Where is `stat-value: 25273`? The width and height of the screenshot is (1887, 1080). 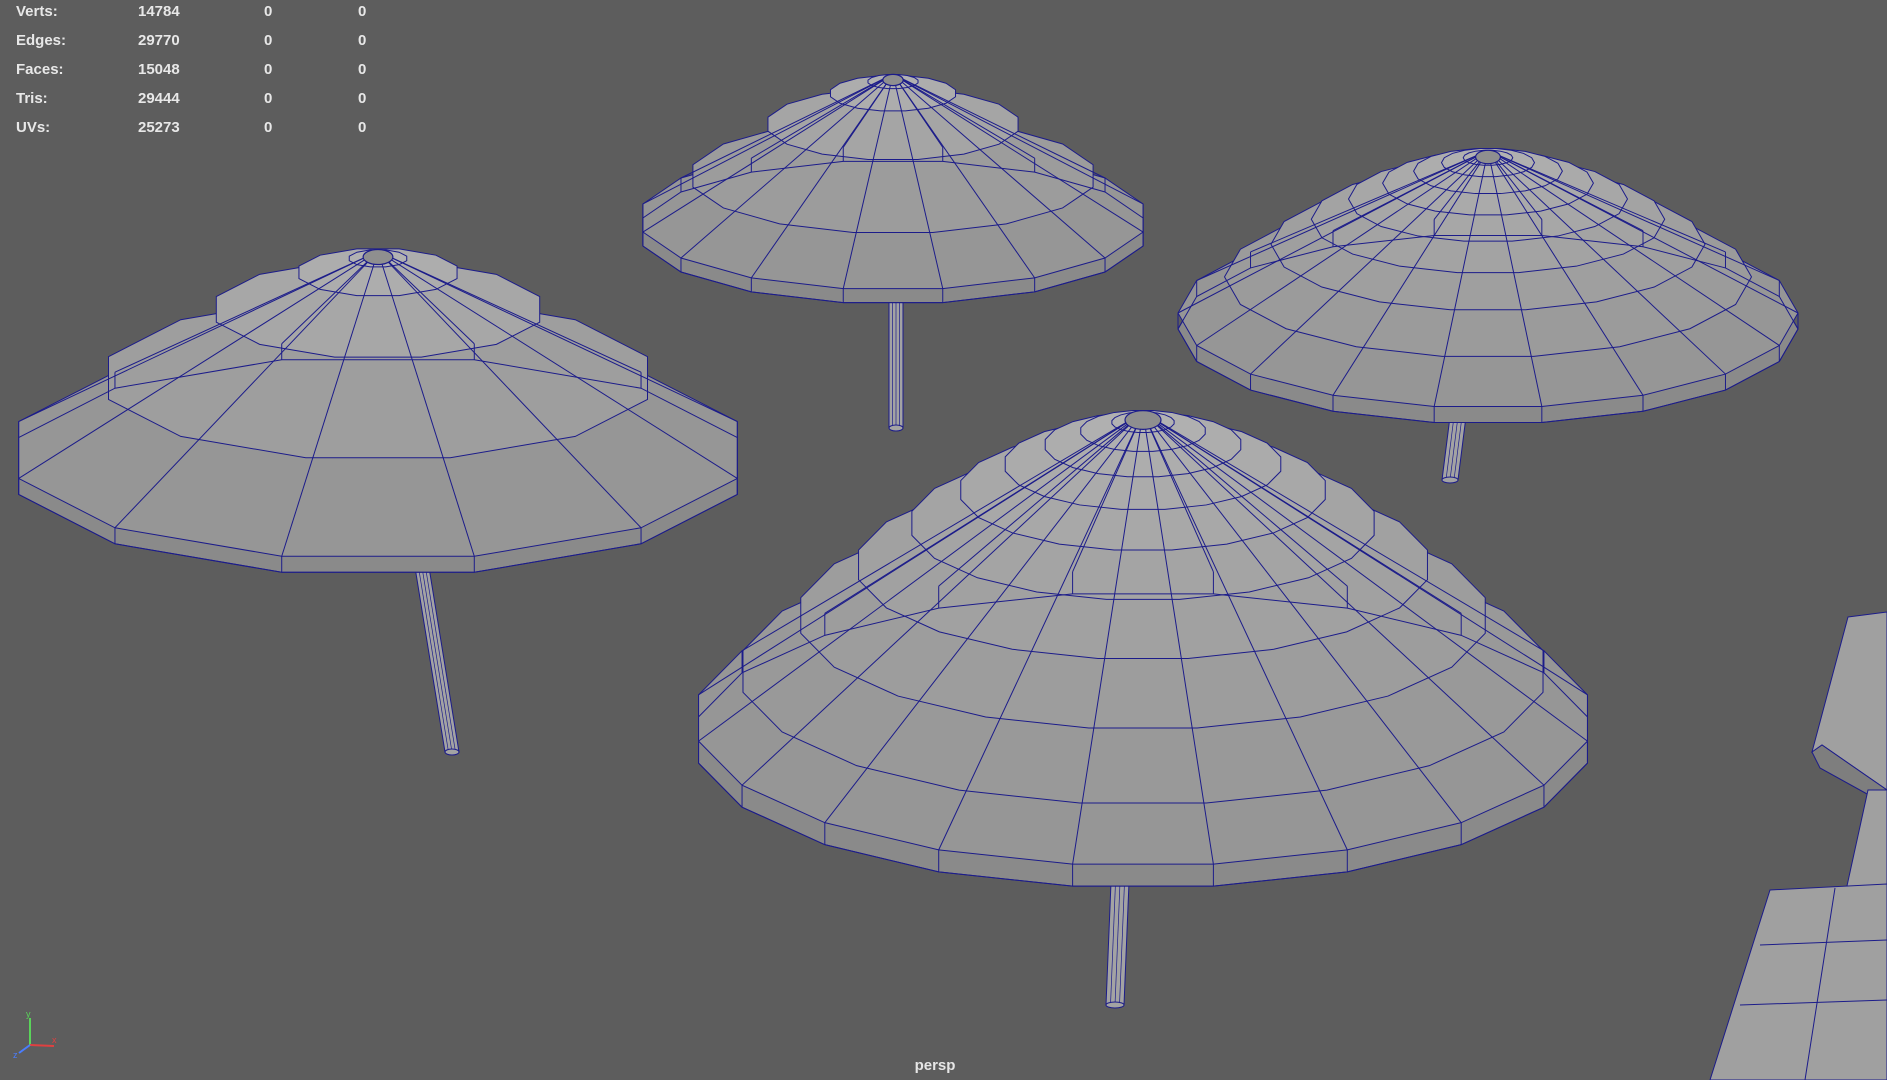
stat-value: 25273 is located at coordinates (159, 127).